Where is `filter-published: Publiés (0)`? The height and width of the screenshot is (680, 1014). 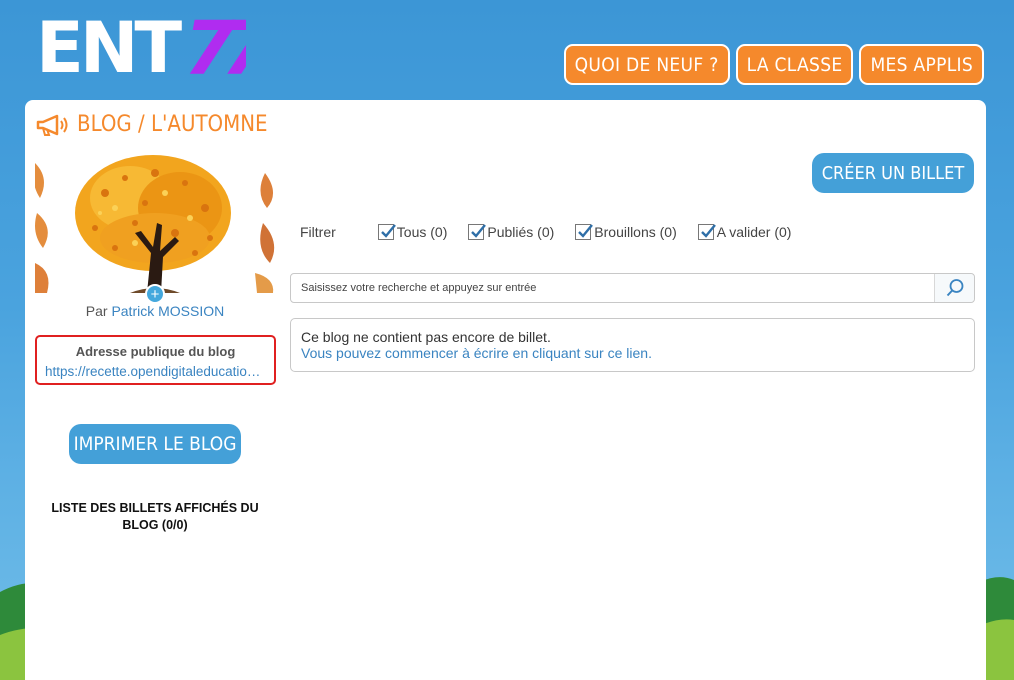 filter-published: Publiés (0) is located at coordinates (511, 232).